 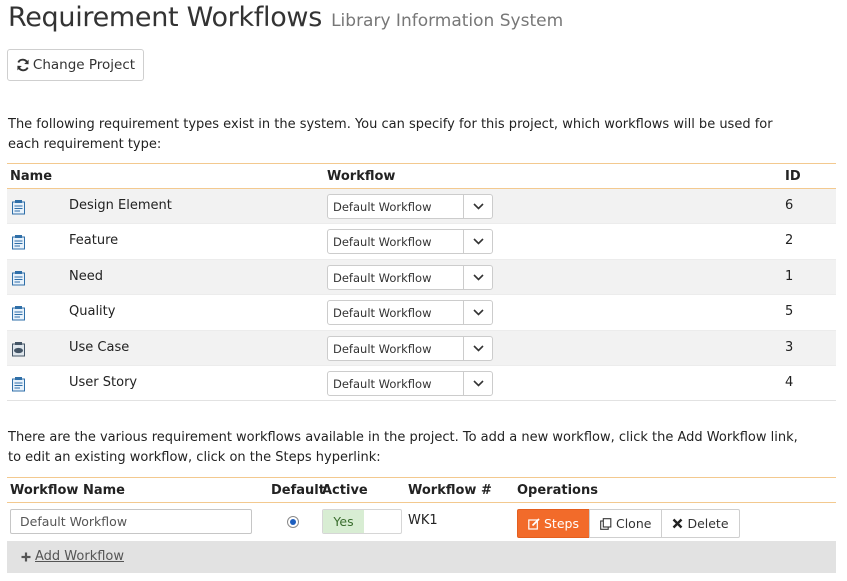 What do you see at coordinates (23, 65) in the screenshot?
I see `refresh-icon` at bounding box center [23, 65].